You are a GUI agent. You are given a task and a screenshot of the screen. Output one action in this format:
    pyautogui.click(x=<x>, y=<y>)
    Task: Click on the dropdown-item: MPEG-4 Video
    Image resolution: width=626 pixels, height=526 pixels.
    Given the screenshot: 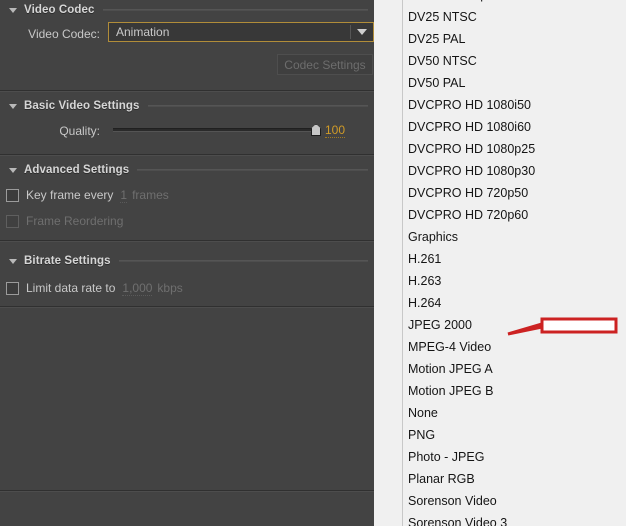 What is the action you would take?
    pyautogui.click(x=449, y=347)
    